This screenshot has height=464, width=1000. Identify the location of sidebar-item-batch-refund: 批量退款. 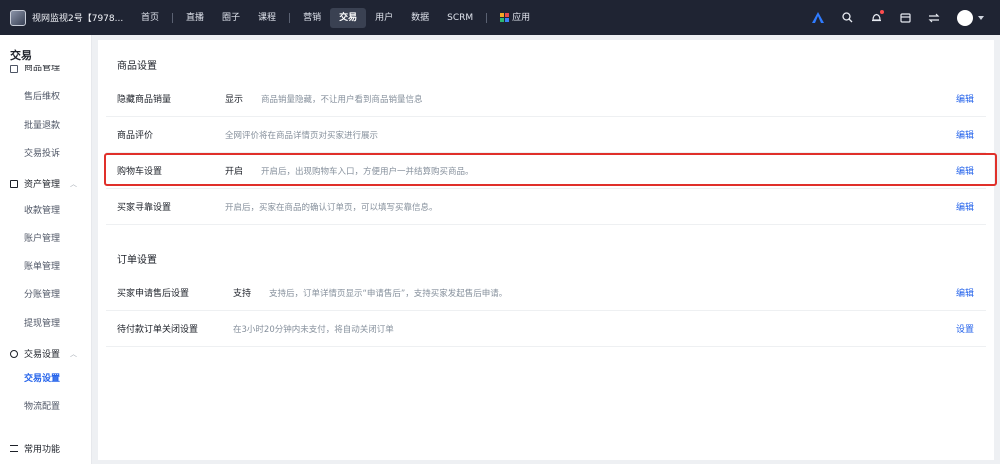
(42, 124).